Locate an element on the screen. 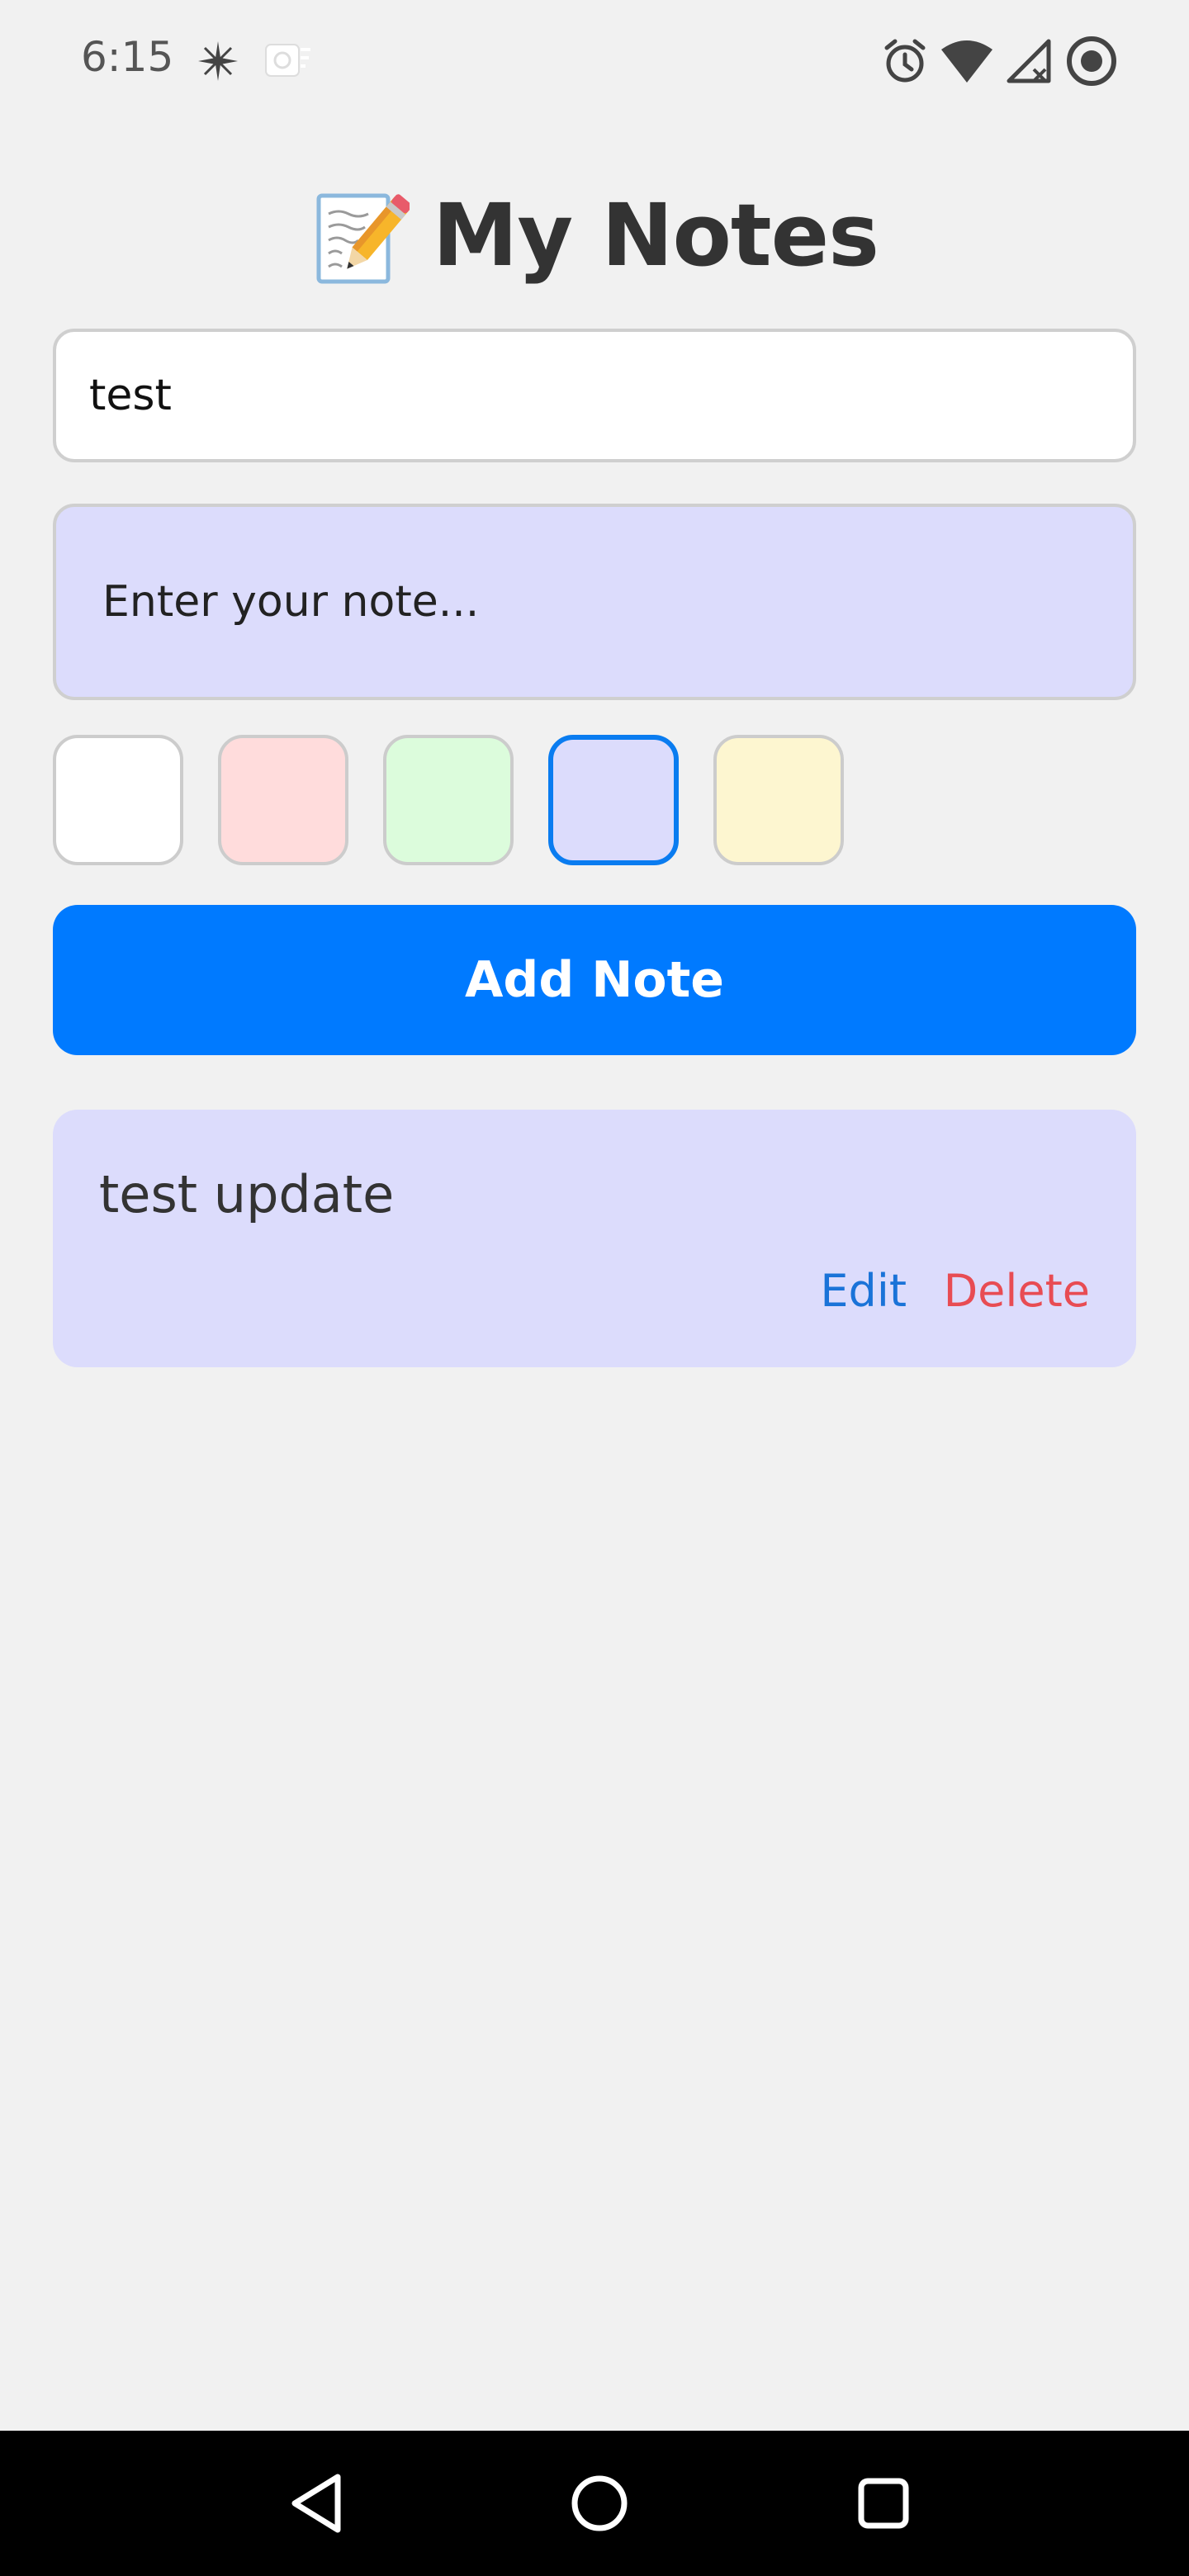  sparkle-icon is located at coordinates (218, 61).